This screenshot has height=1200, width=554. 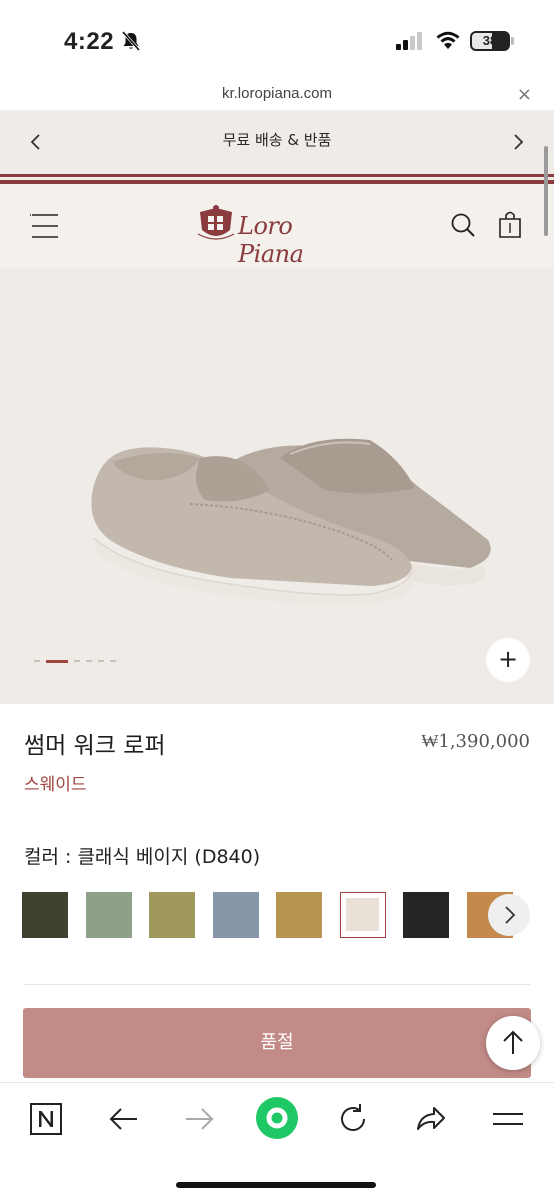 I want to click on home-indicator, so click(x=276, y=1185).